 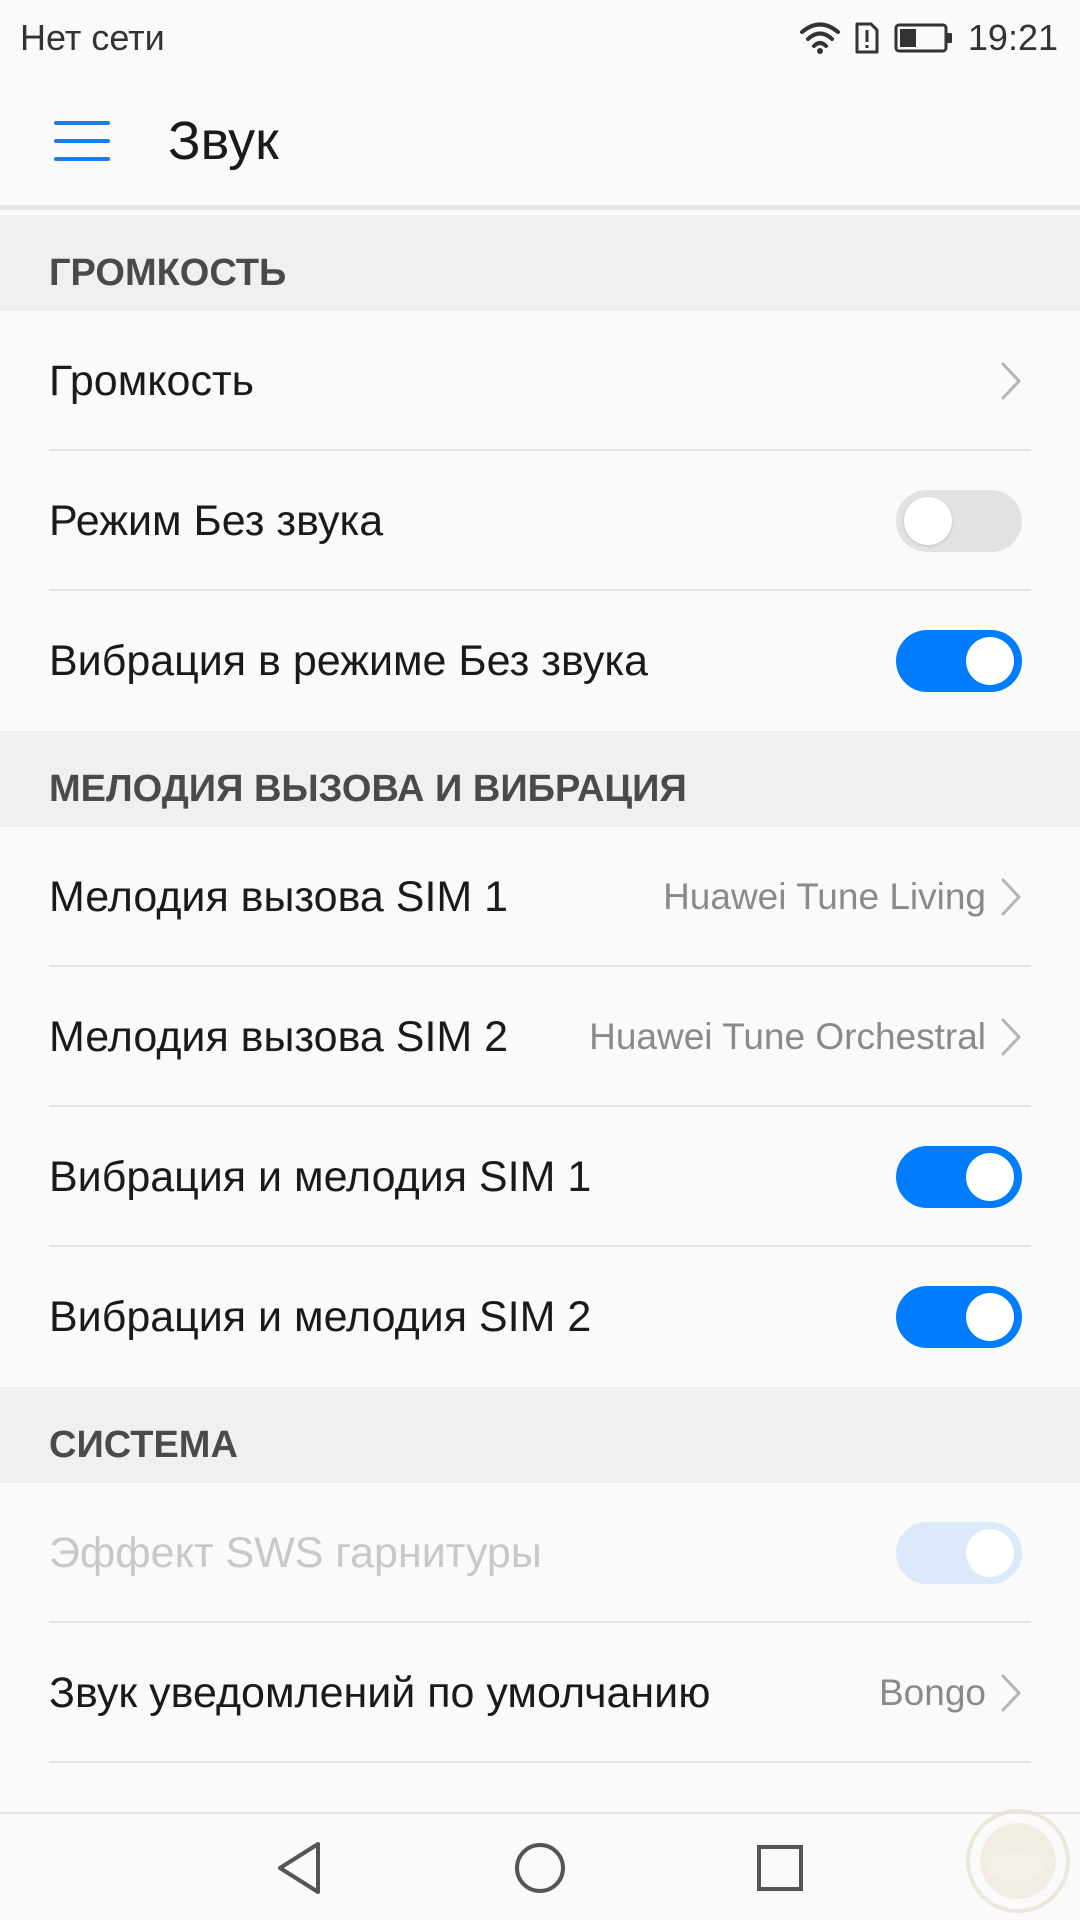 I want to click on row-ringtone-sim1: Мелодия вызова SIM 1 Huawei Tune Living, so click(x=540, y=897).